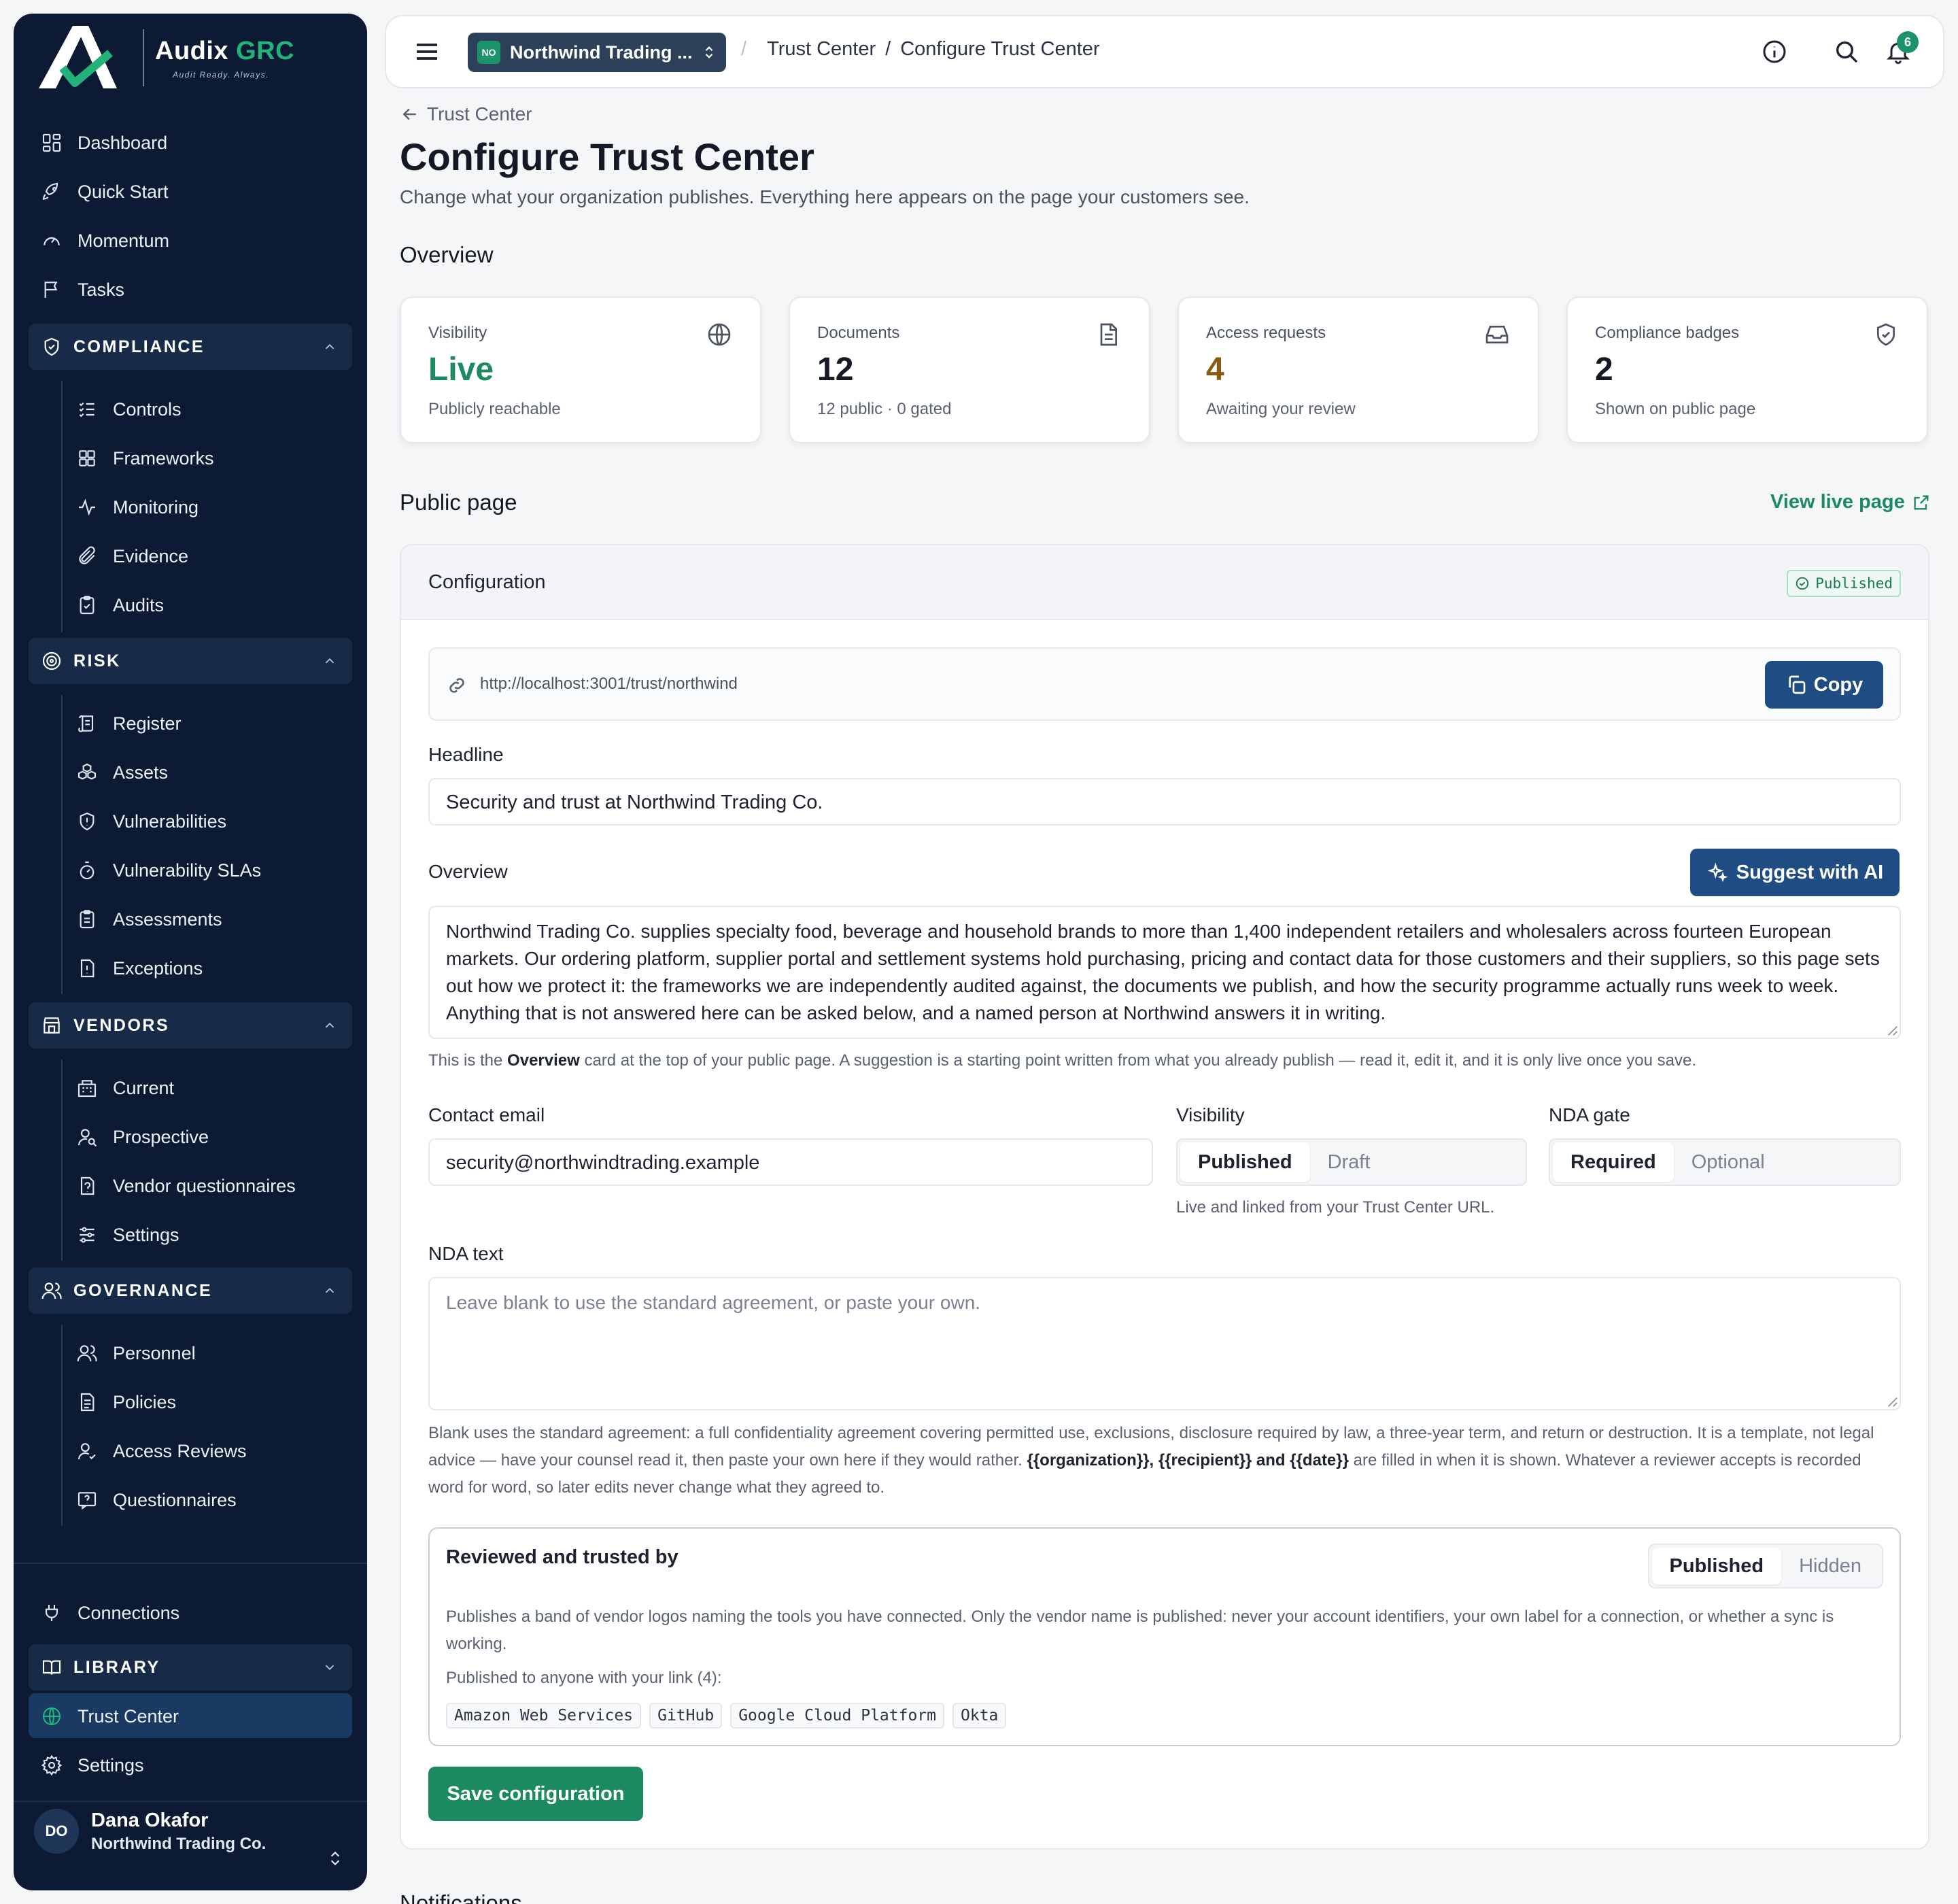  Describe the element at coordinates (1795, 873) in the screenshot. I see `suggest-with-ai-button: Suggest with AI` at that location.